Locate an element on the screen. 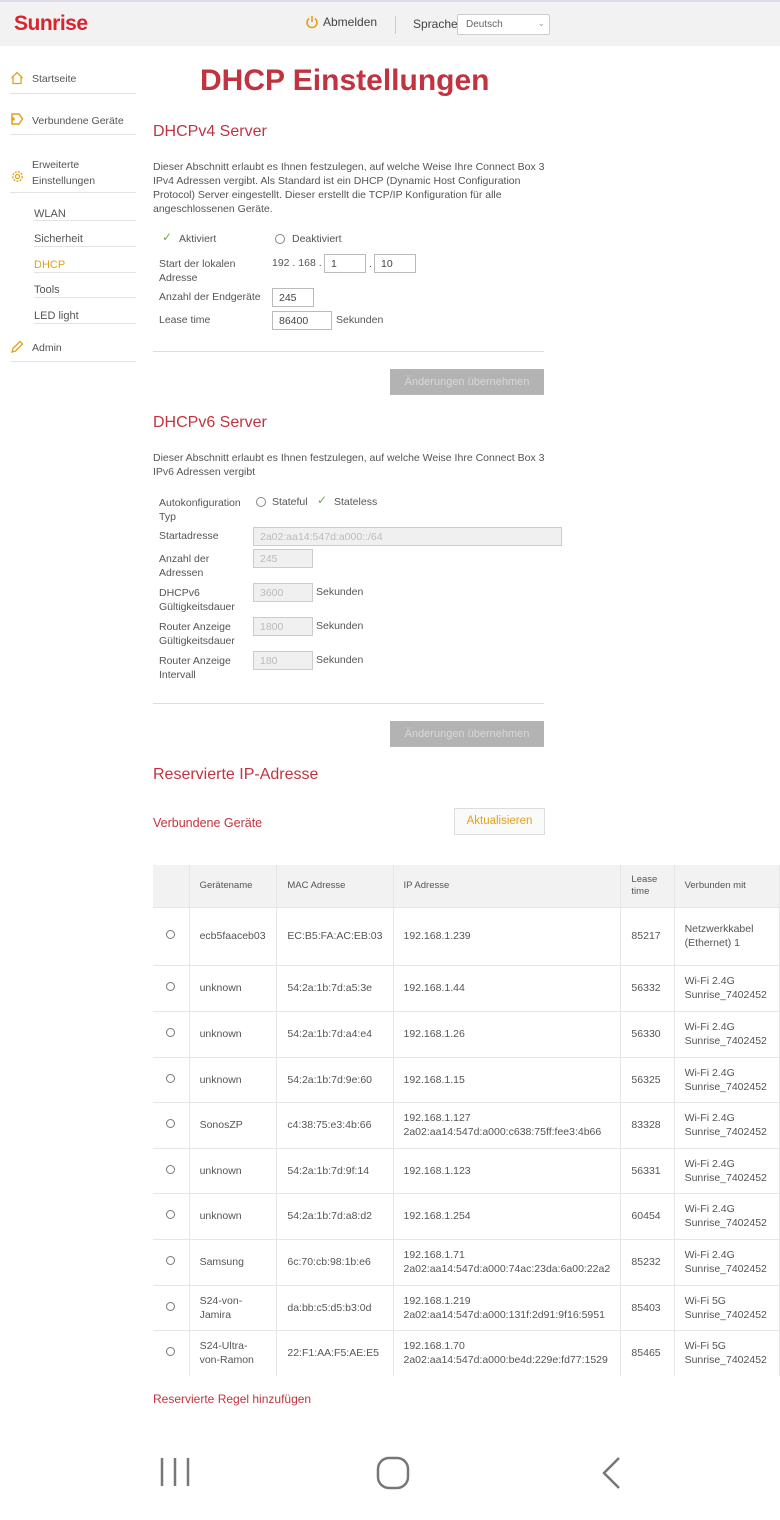  sidebar-item-led-light: LED light is located at coordinates (85, 317).